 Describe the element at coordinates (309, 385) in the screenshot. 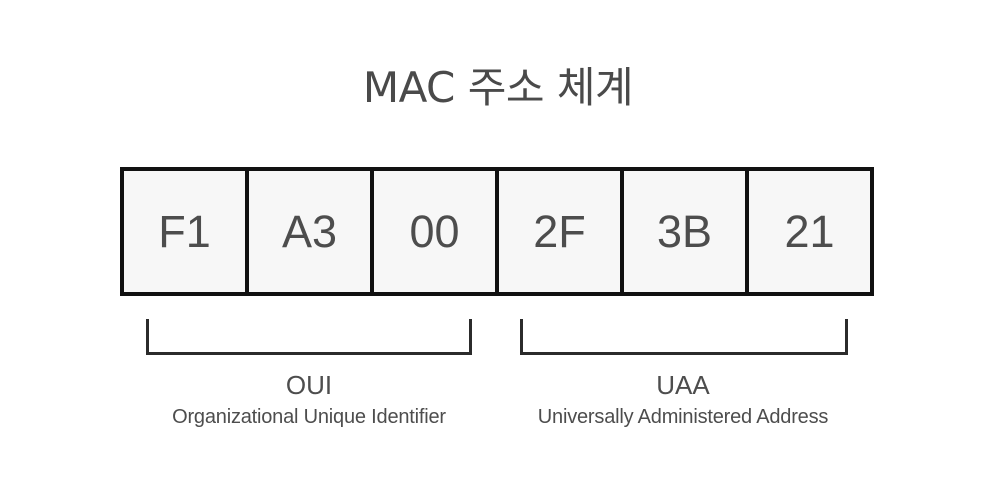

I see `oui-label: OUI` at that location.